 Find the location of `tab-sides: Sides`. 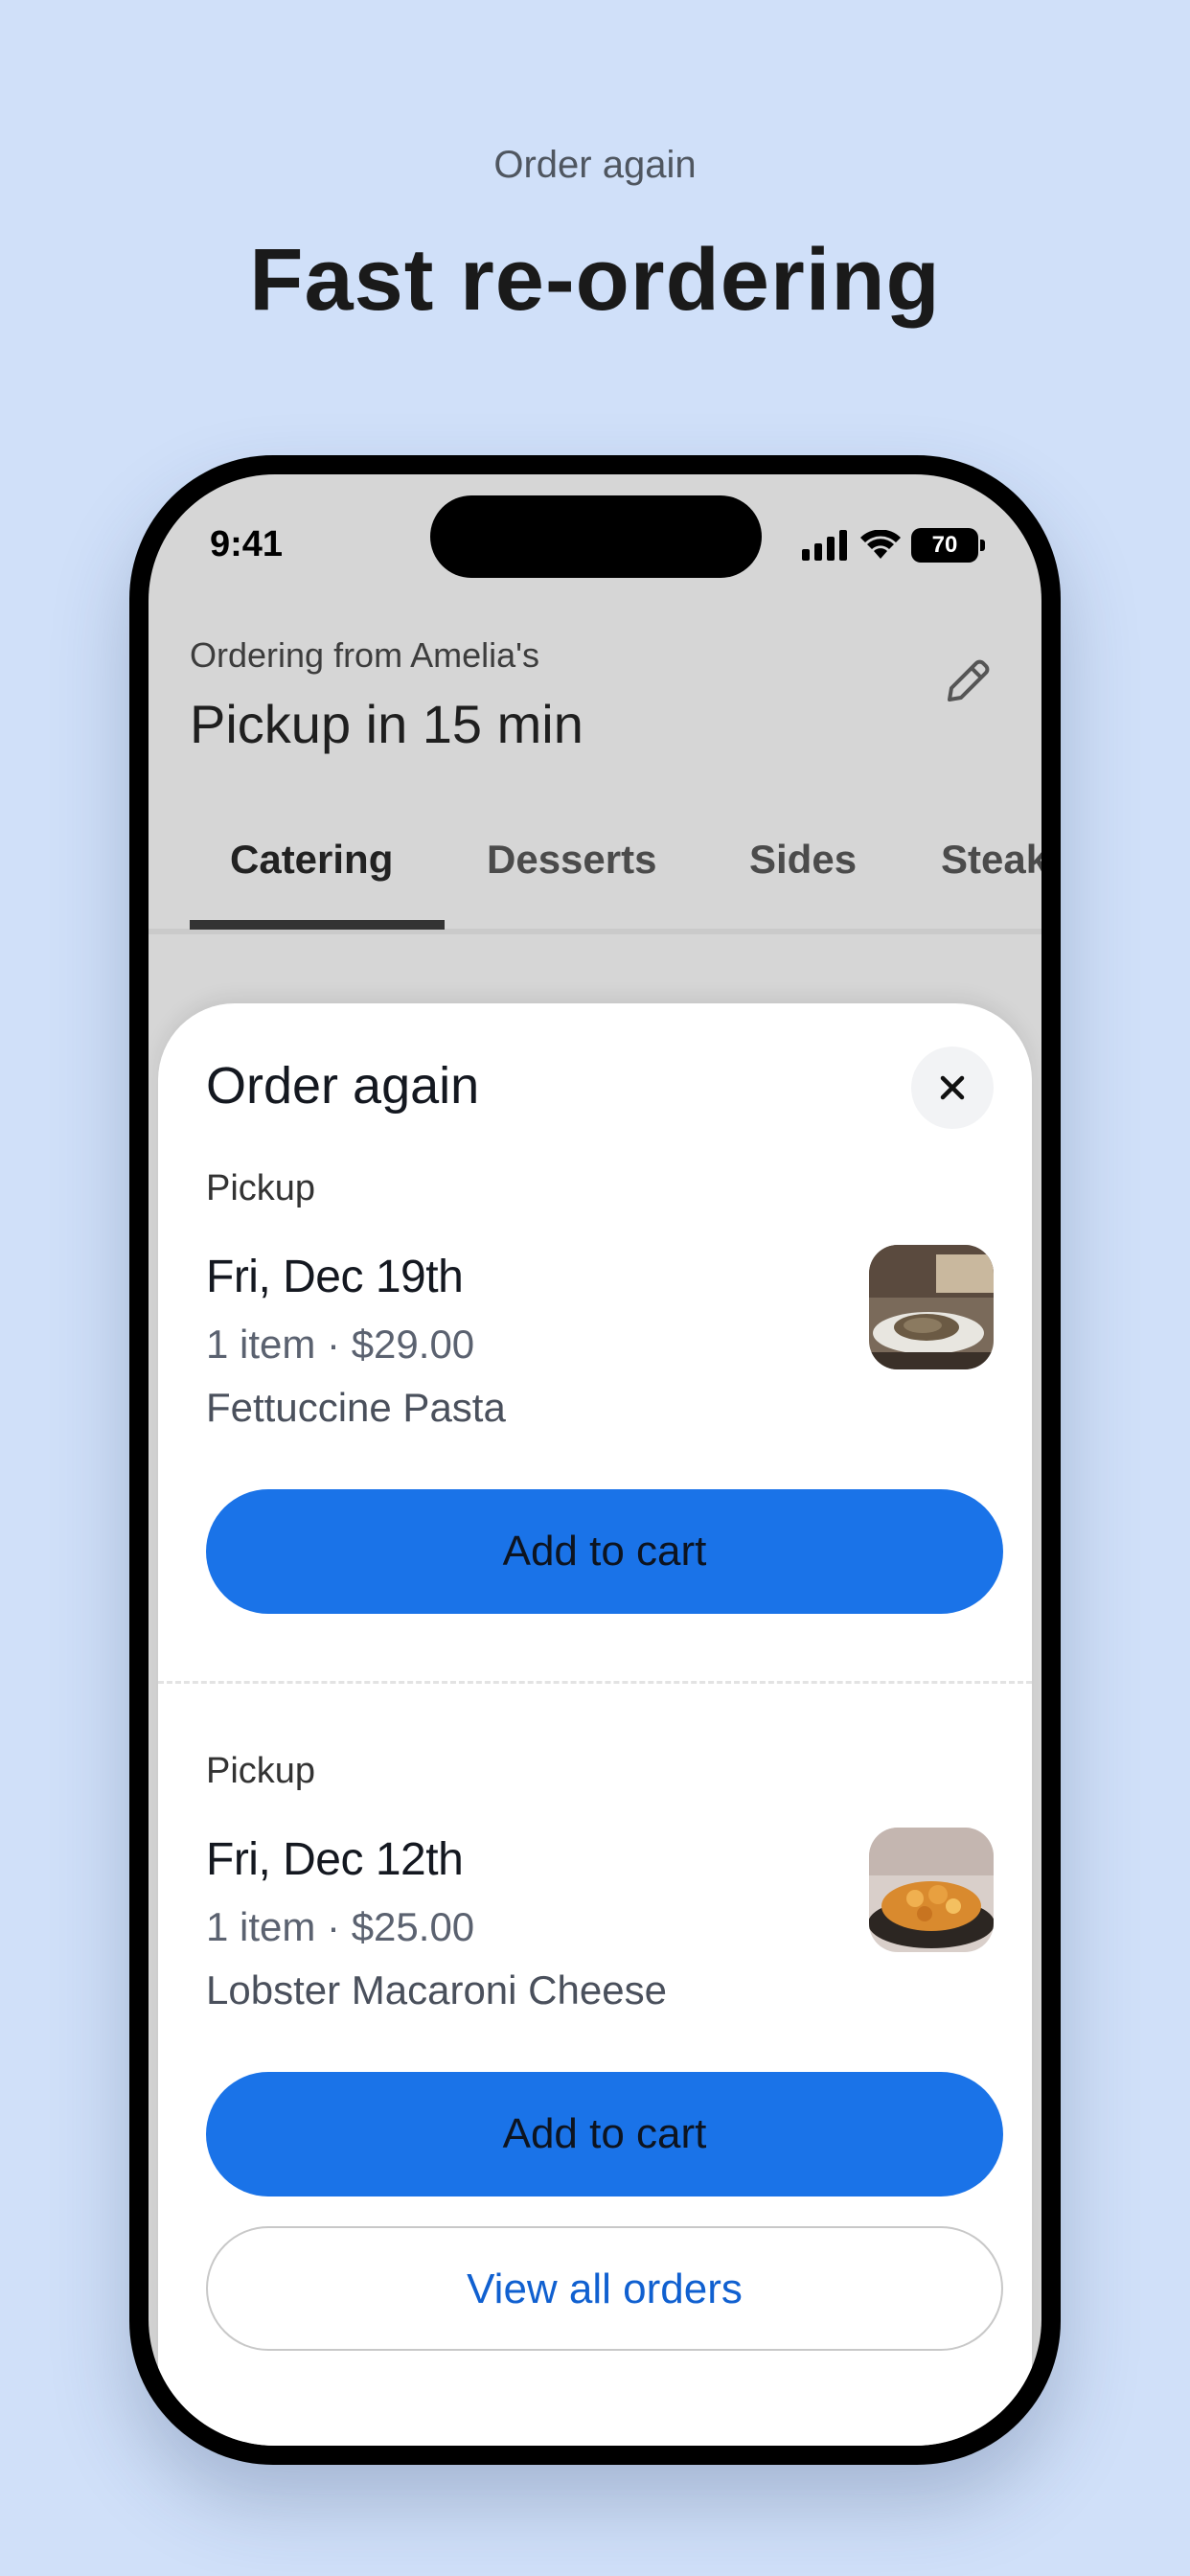

tab-sides: Sides is located at coordinates (803, 860).